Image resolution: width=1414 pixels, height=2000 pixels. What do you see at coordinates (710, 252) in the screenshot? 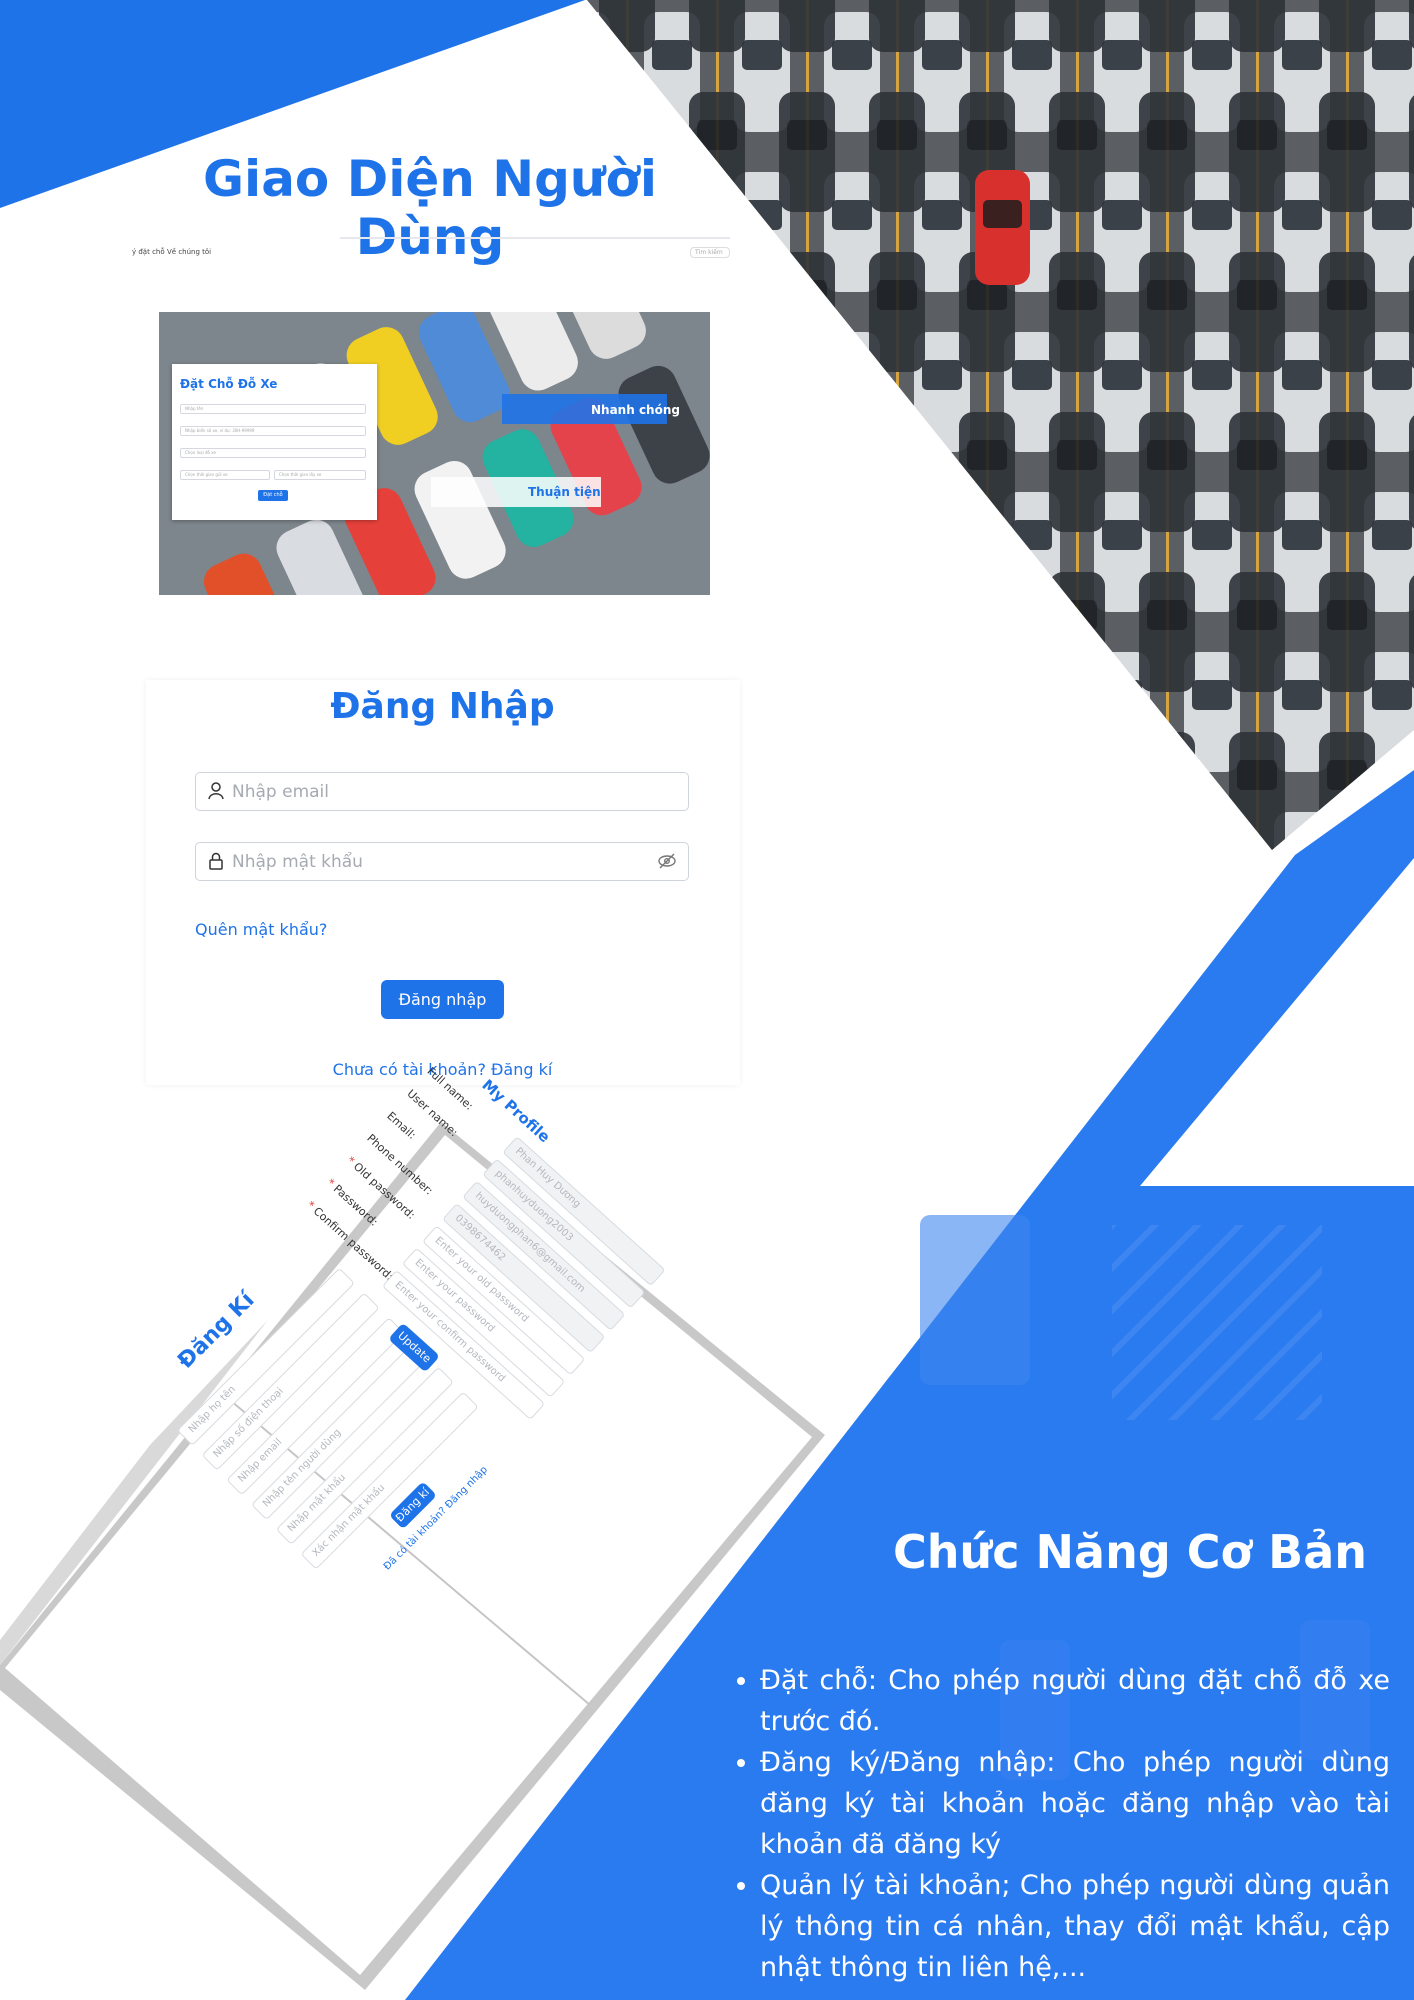
I see `nav-search-input: Tìm kiếm` at bounding box center [710, 252].